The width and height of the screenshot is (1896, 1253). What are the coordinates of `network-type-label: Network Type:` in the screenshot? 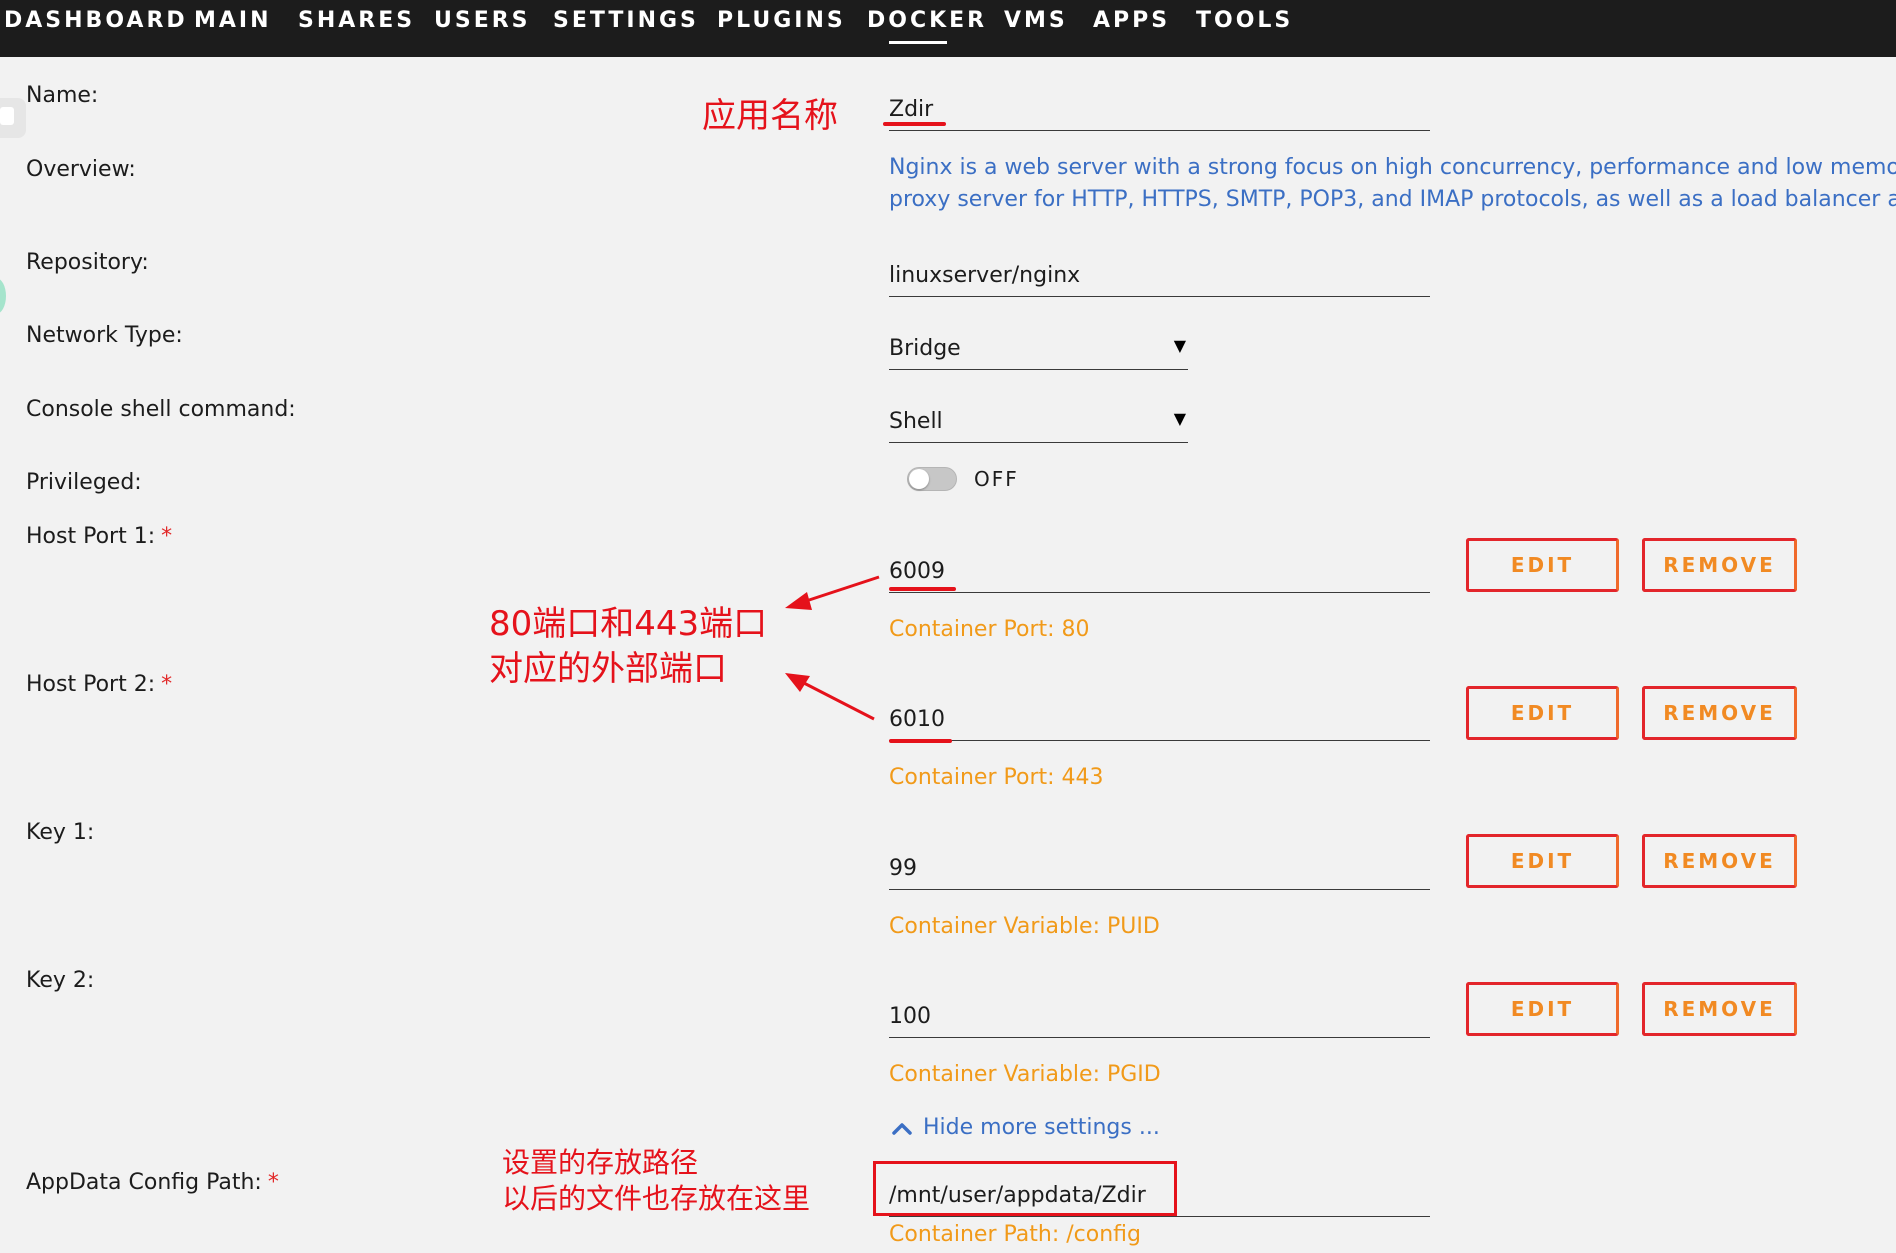 It's located at (104, 335).